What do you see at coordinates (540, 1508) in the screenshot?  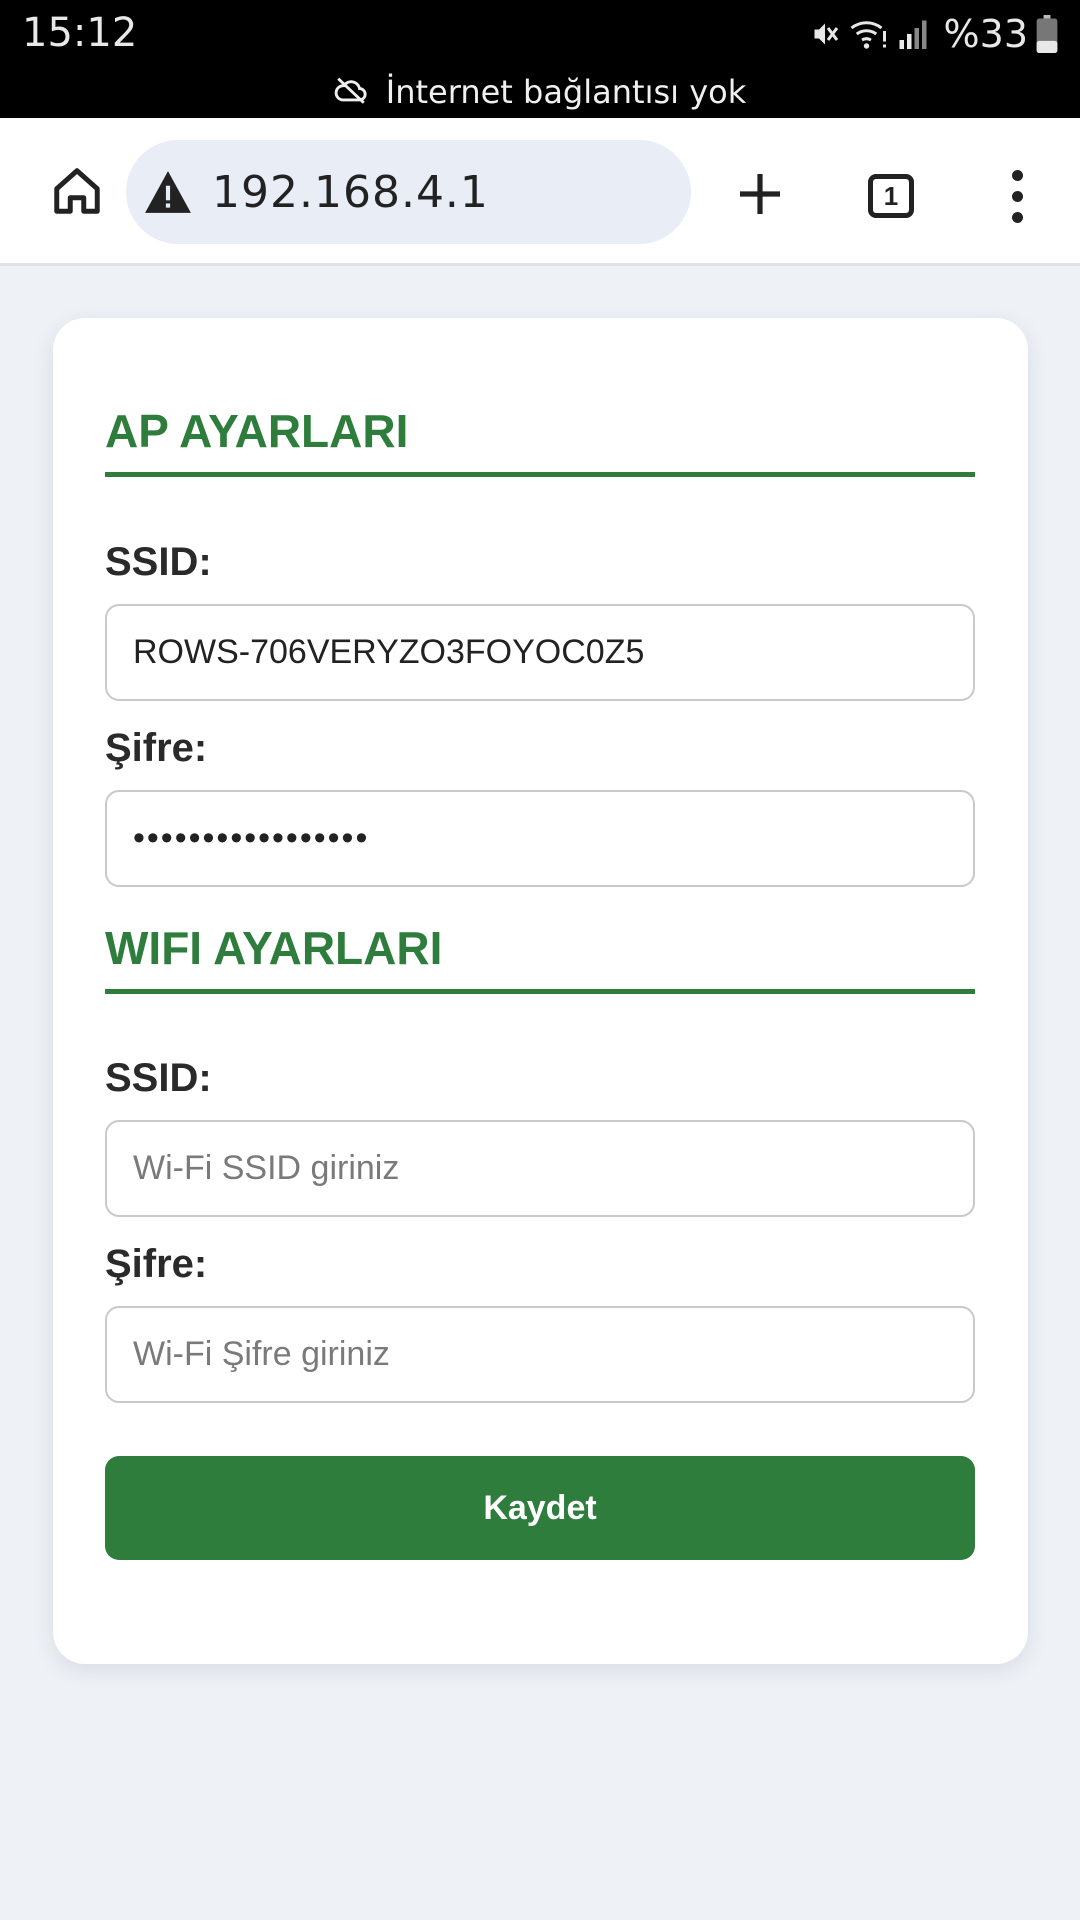 I see `save-button: Kaydet` at bounding box center [540, 1508].